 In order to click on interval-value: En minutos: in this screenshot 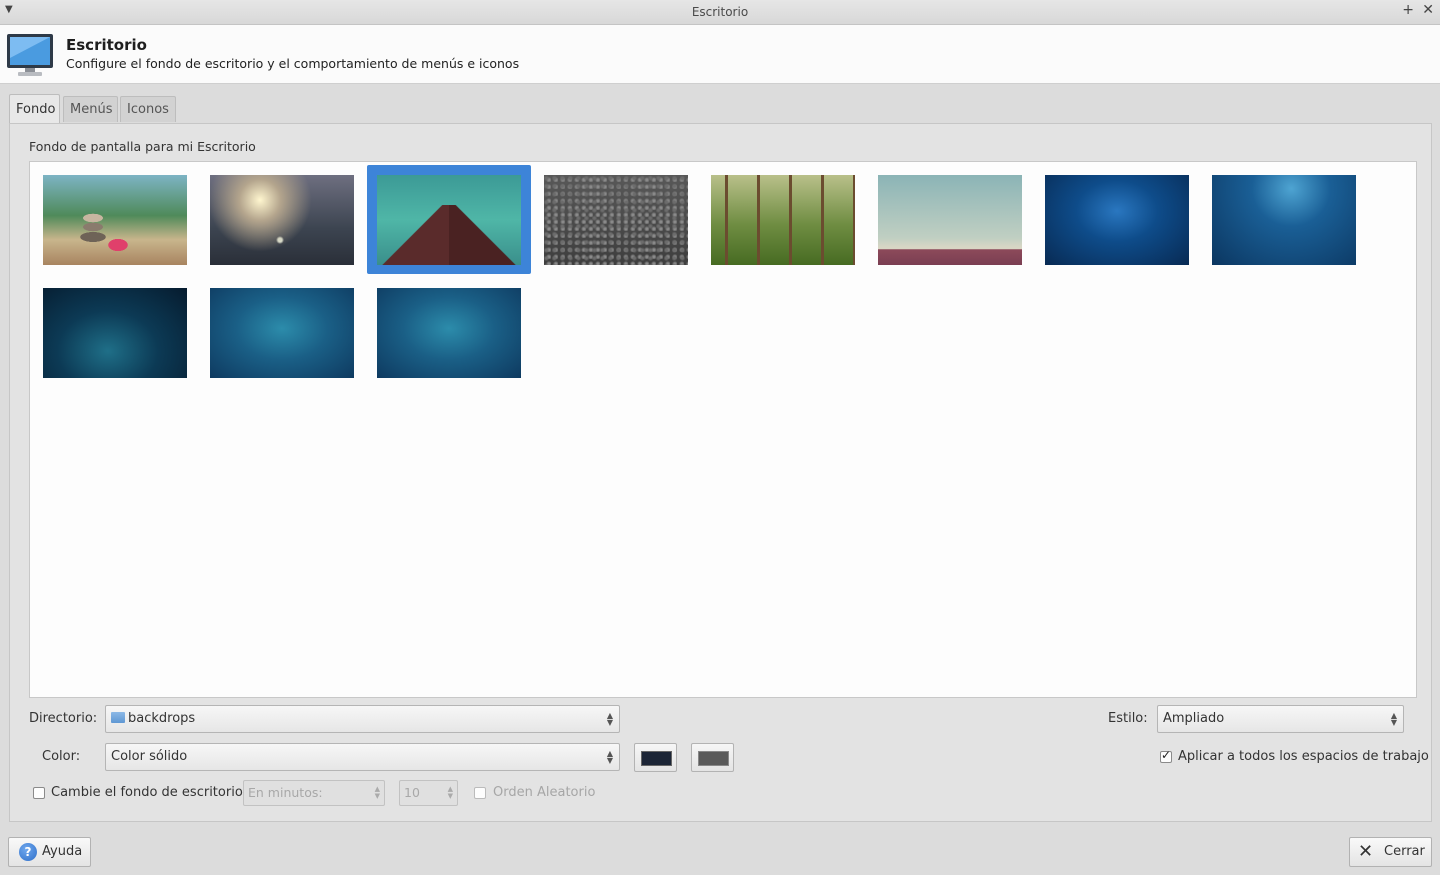, I will do `click(285, 792)`.